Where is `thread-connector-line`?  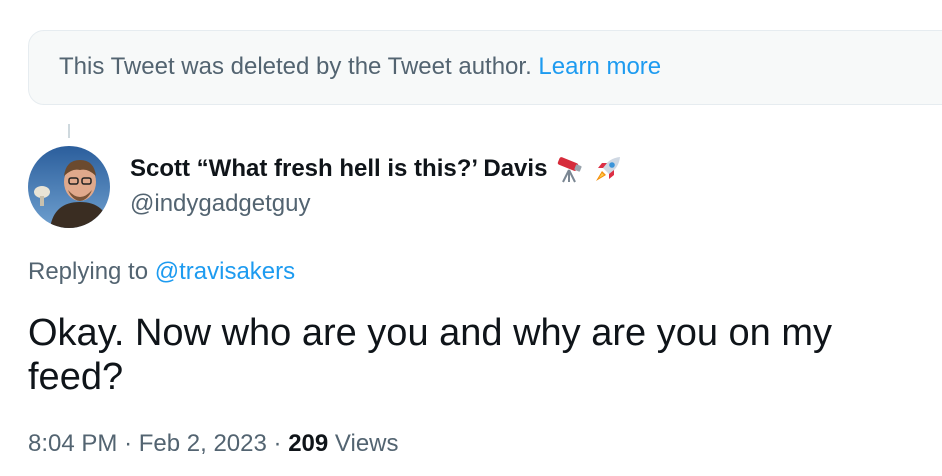 thread-connector-line is located at coordinates (69, 131).